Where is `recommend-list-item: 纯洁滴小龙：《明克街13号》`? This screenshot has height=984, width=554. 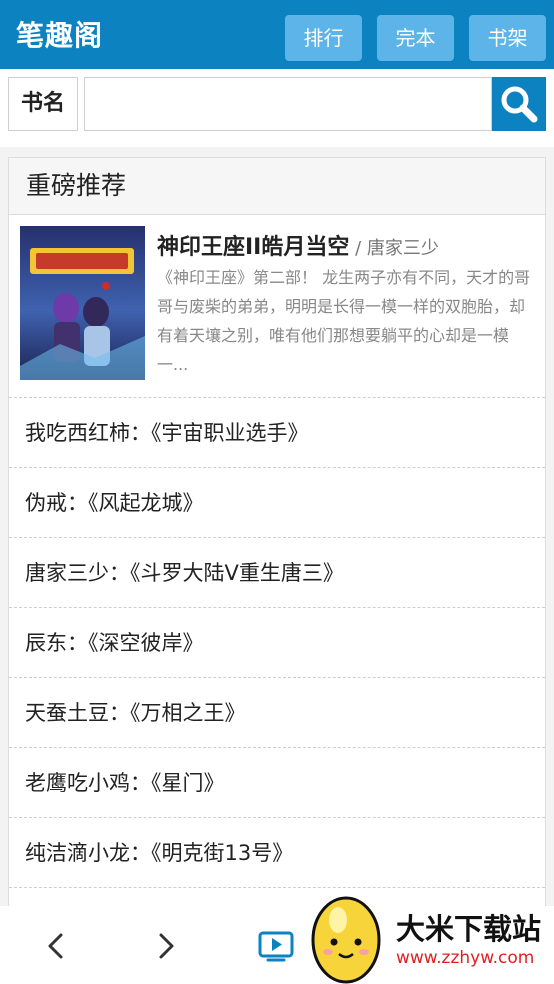 recommend-list-item: 纯洁滴小龙：《明克街13号》 is located at coordinates (277, 853).